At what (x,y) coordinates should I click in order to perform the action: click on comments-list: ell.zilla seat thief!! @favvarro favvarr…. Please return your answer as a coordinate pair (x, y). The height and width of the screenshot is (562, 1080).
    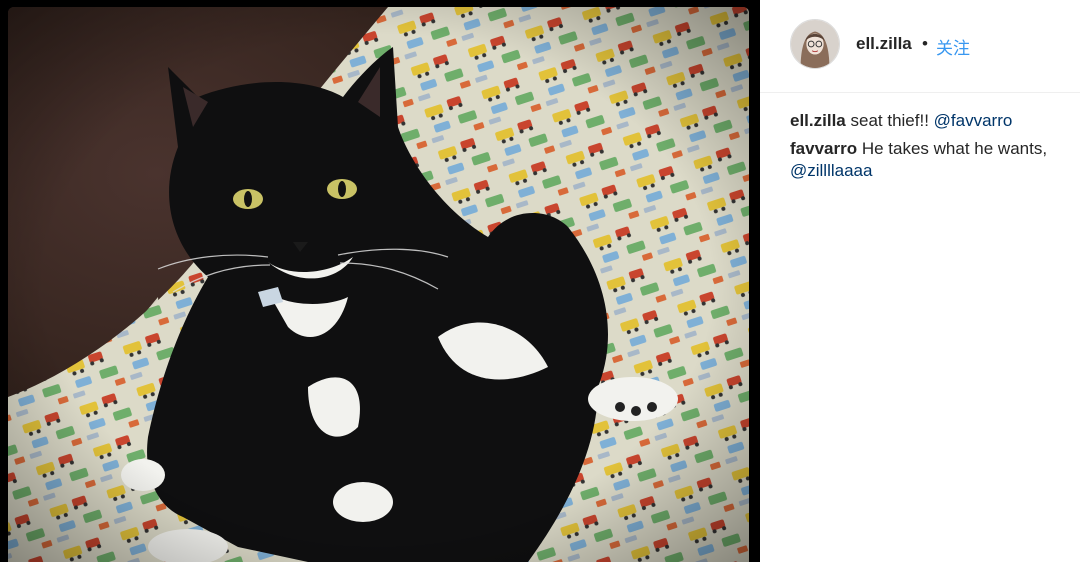
    Looking at the image, I should click on (931, 149).